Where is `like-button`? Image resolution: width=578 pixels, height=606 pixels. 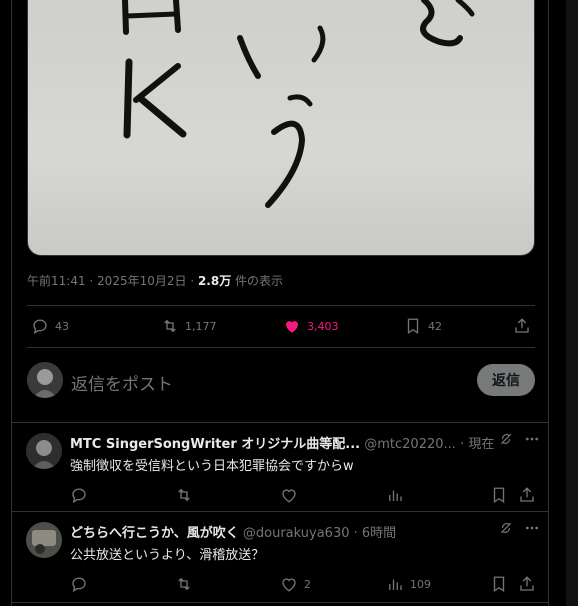 like-button is located at coordinates (289, 495).